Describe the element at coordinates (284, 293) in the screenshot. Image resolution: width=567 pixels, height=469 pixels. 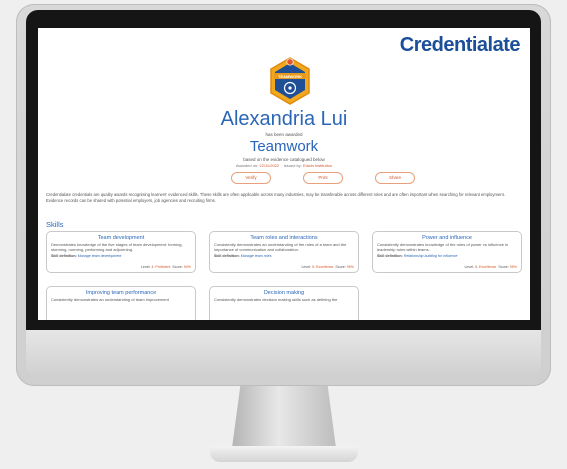
I see `skill-title: Decision making` at that location.